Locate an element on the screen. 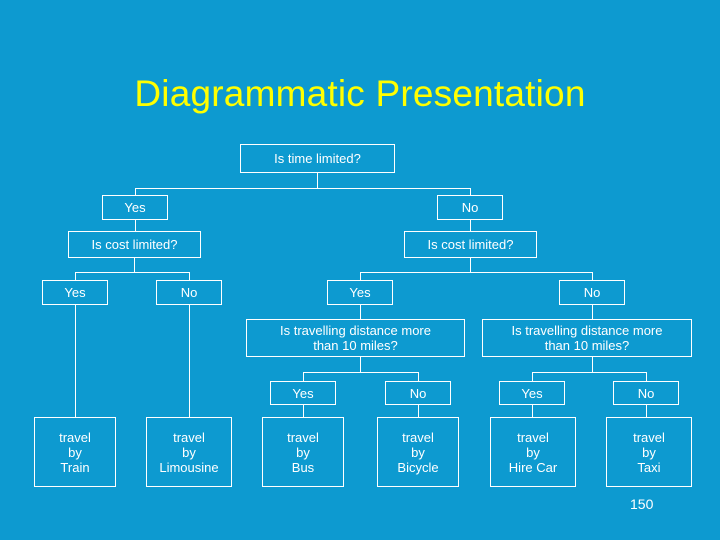 This screenshot has height=540, width=720. node-label: travel by Bus is located at coordinates (303, 452).